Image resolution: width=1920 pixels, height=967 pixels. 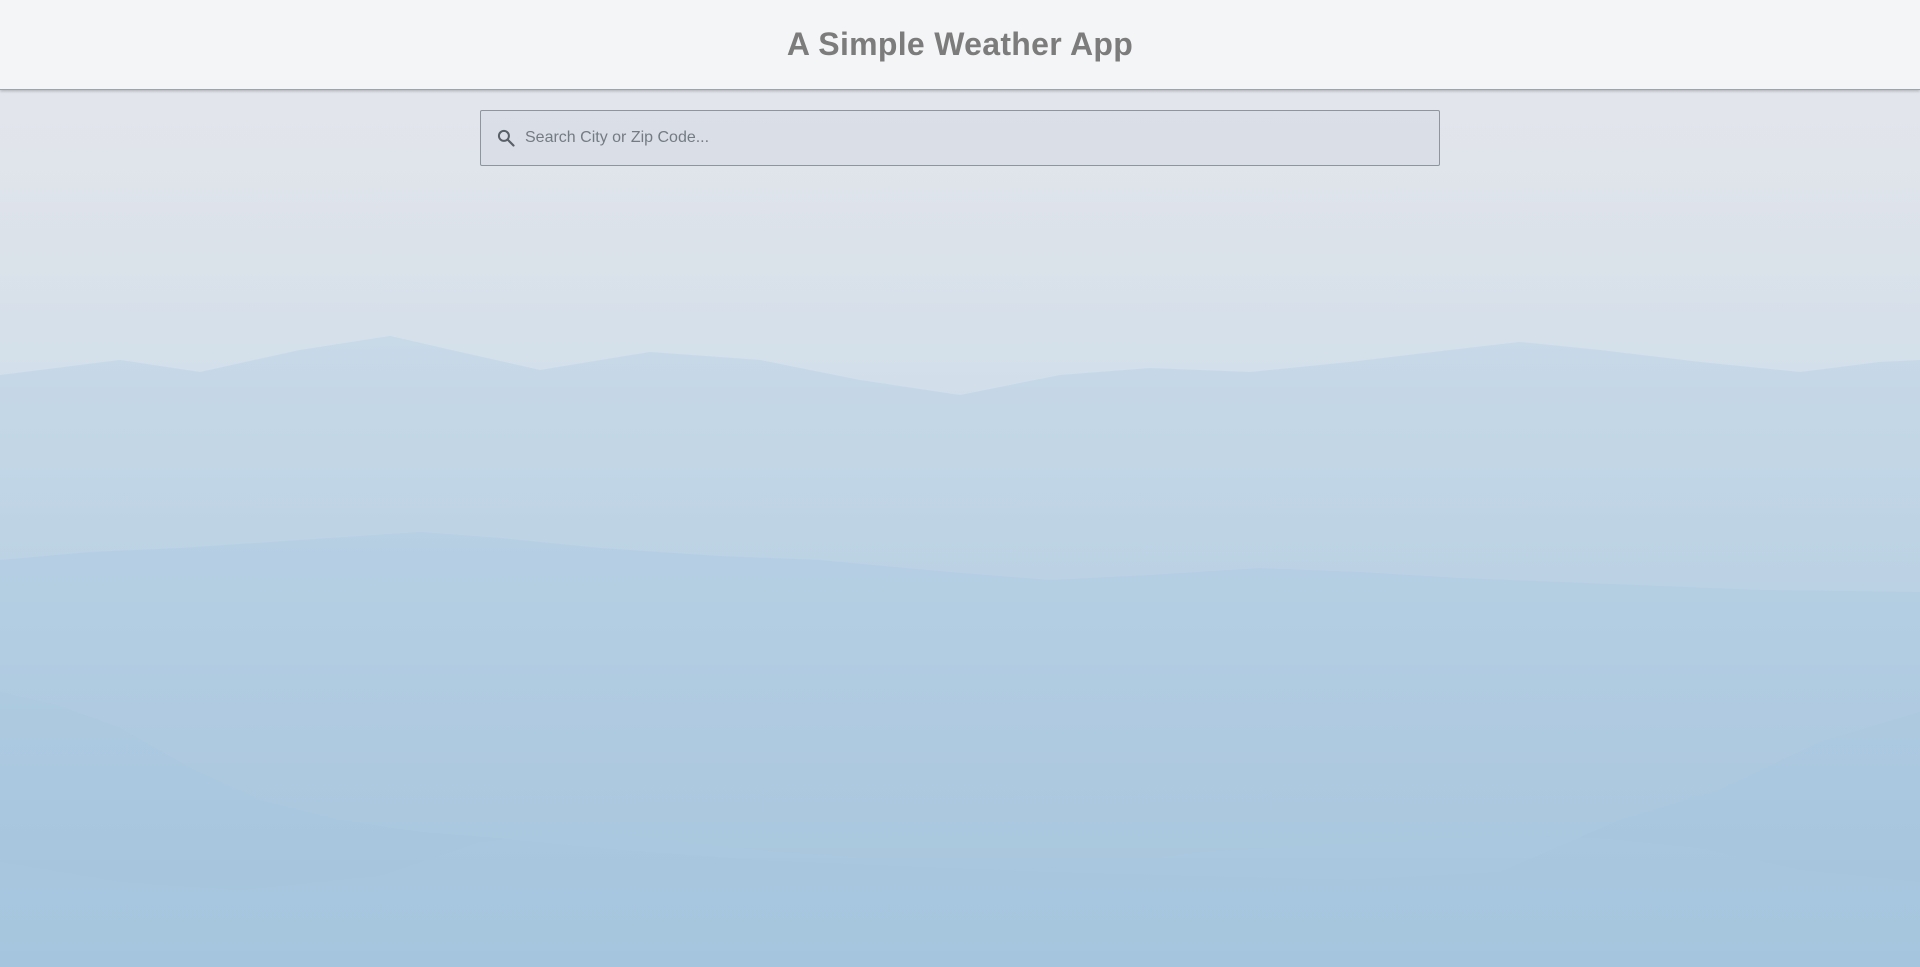 I want to click on page-title: A Simple Weather App, so click(x=960, y=44).